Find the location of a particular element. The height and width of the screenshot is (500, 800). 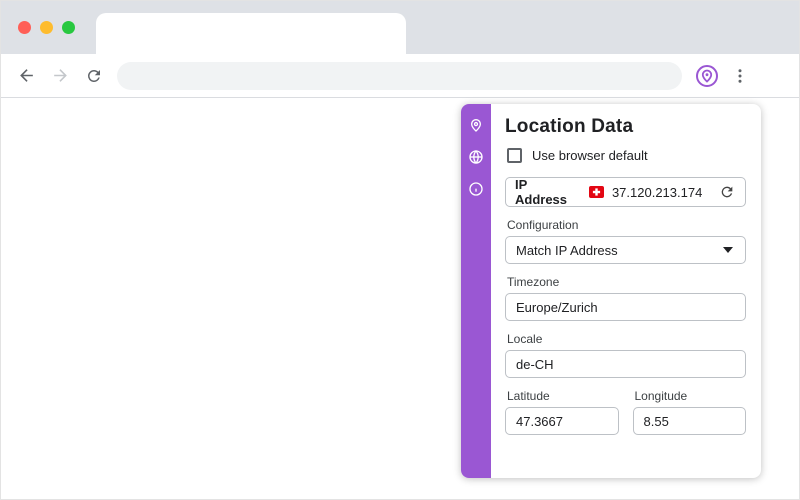

latitude-group: Latitude 47.3667 is located at coordinates (562, 406).